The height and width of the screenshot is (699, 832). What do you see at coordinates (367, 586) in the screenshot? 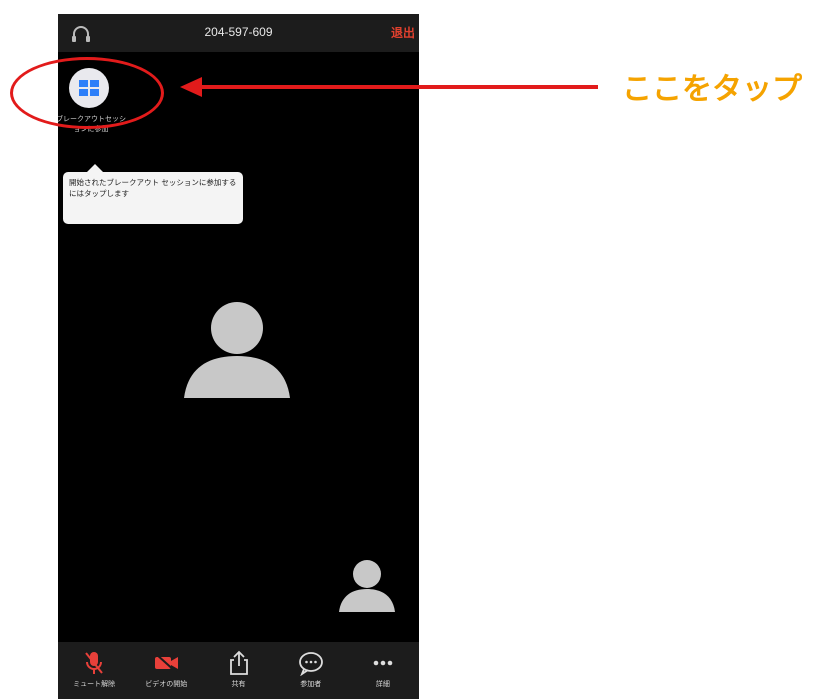
I see `self-view-avatar` at bounding box center [367, 586].